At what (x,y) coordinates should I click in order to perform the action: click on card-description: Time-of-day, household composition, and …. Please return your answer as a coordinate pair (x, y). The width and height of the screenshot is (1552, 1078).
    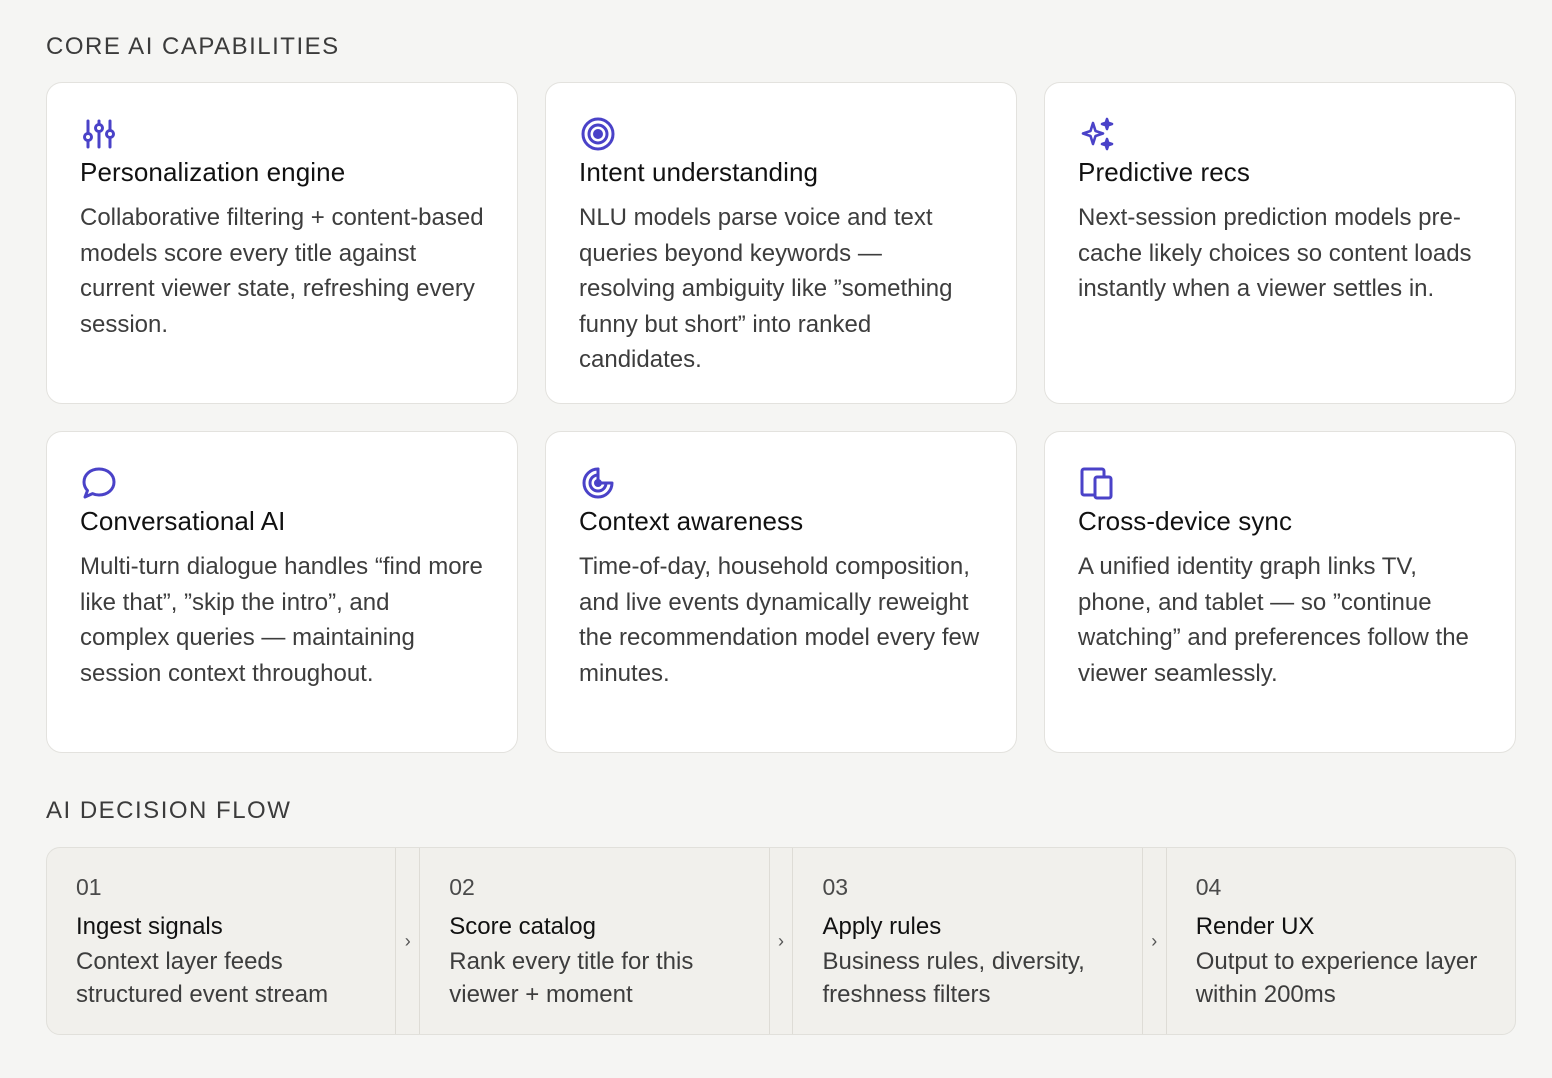
    Looking at the image, I should click on (779, 620).